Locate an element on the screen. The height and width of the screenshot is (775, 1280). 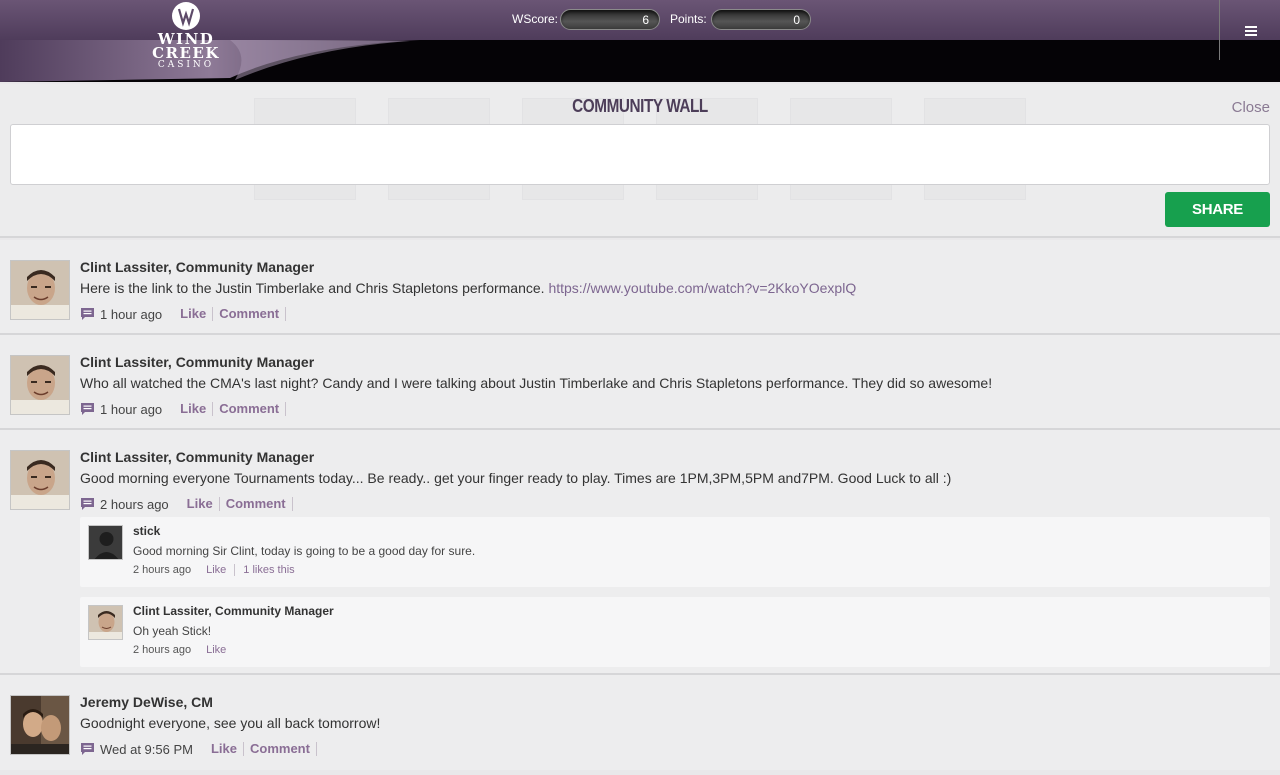
close-button: Close is located at coordinates (1251, 107).